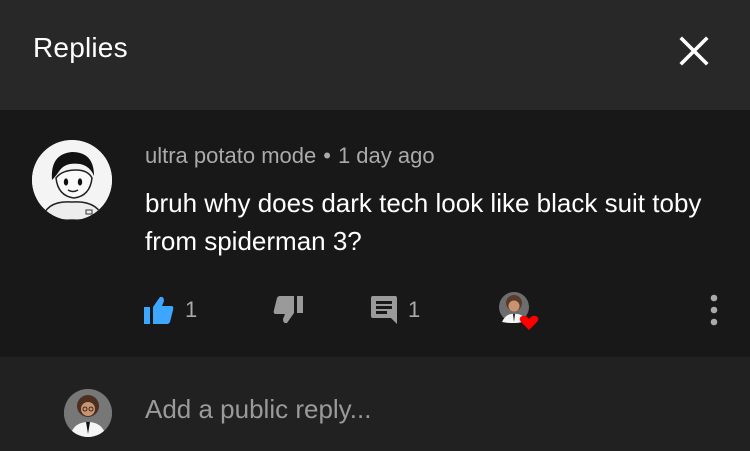 The image size is (750, 451). I want to click on author-avatar, so click(72, 180).